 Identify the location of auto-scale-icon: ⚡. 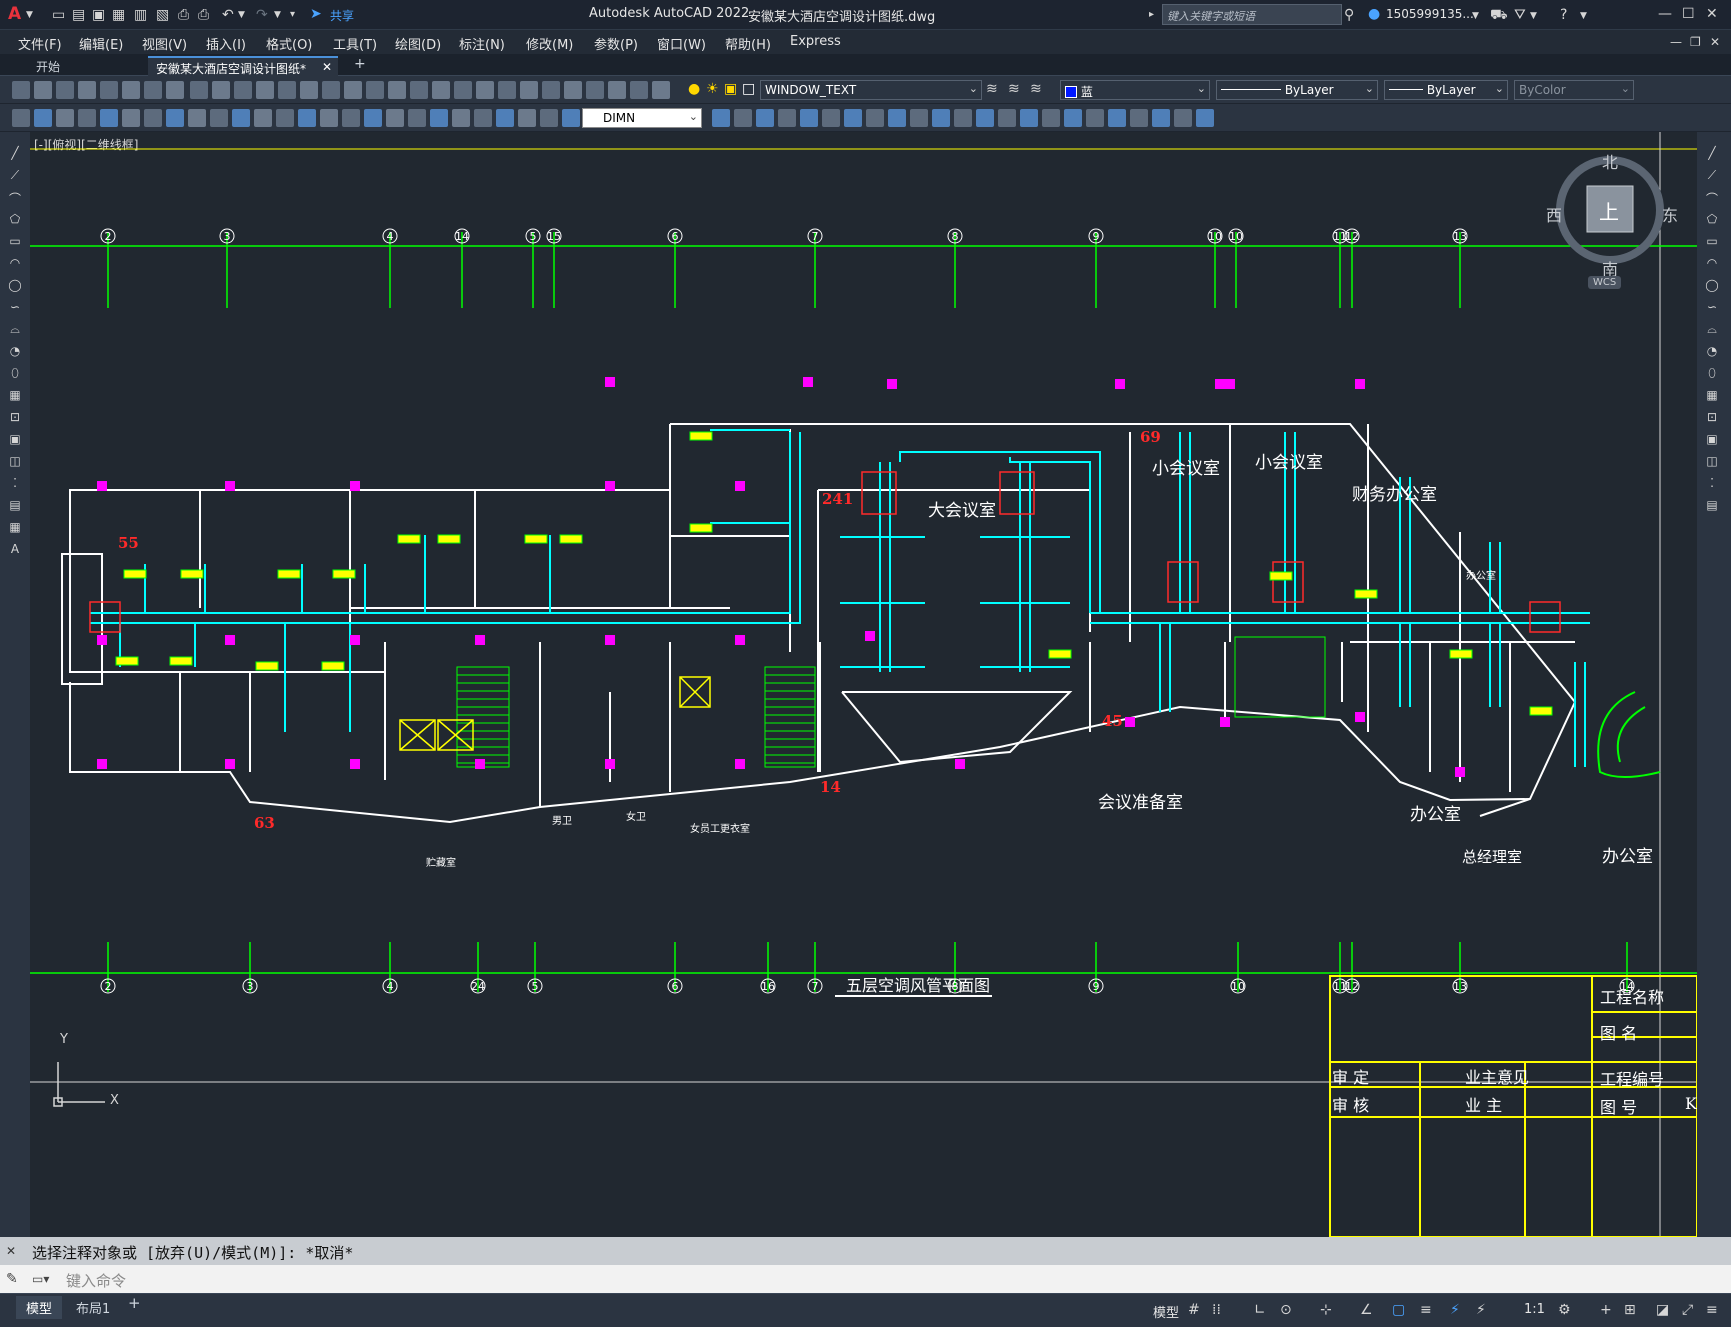
(1481, 1310).